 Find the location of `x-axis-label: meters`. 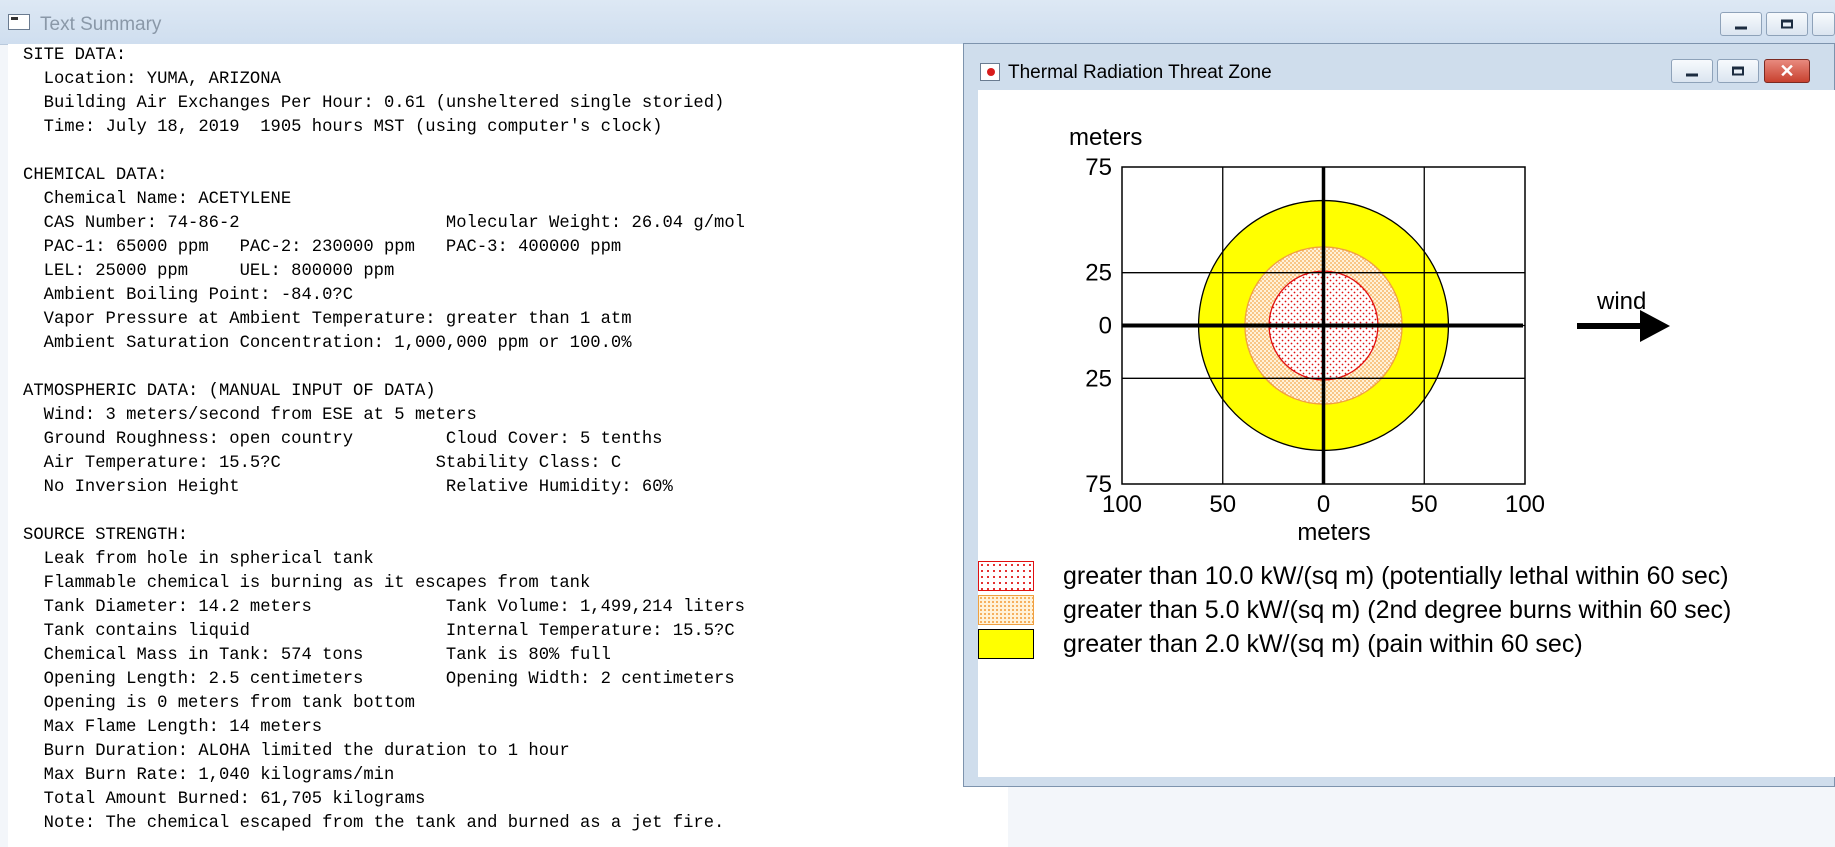

x-axis-label: meters is located at coordinates (1333, 532).